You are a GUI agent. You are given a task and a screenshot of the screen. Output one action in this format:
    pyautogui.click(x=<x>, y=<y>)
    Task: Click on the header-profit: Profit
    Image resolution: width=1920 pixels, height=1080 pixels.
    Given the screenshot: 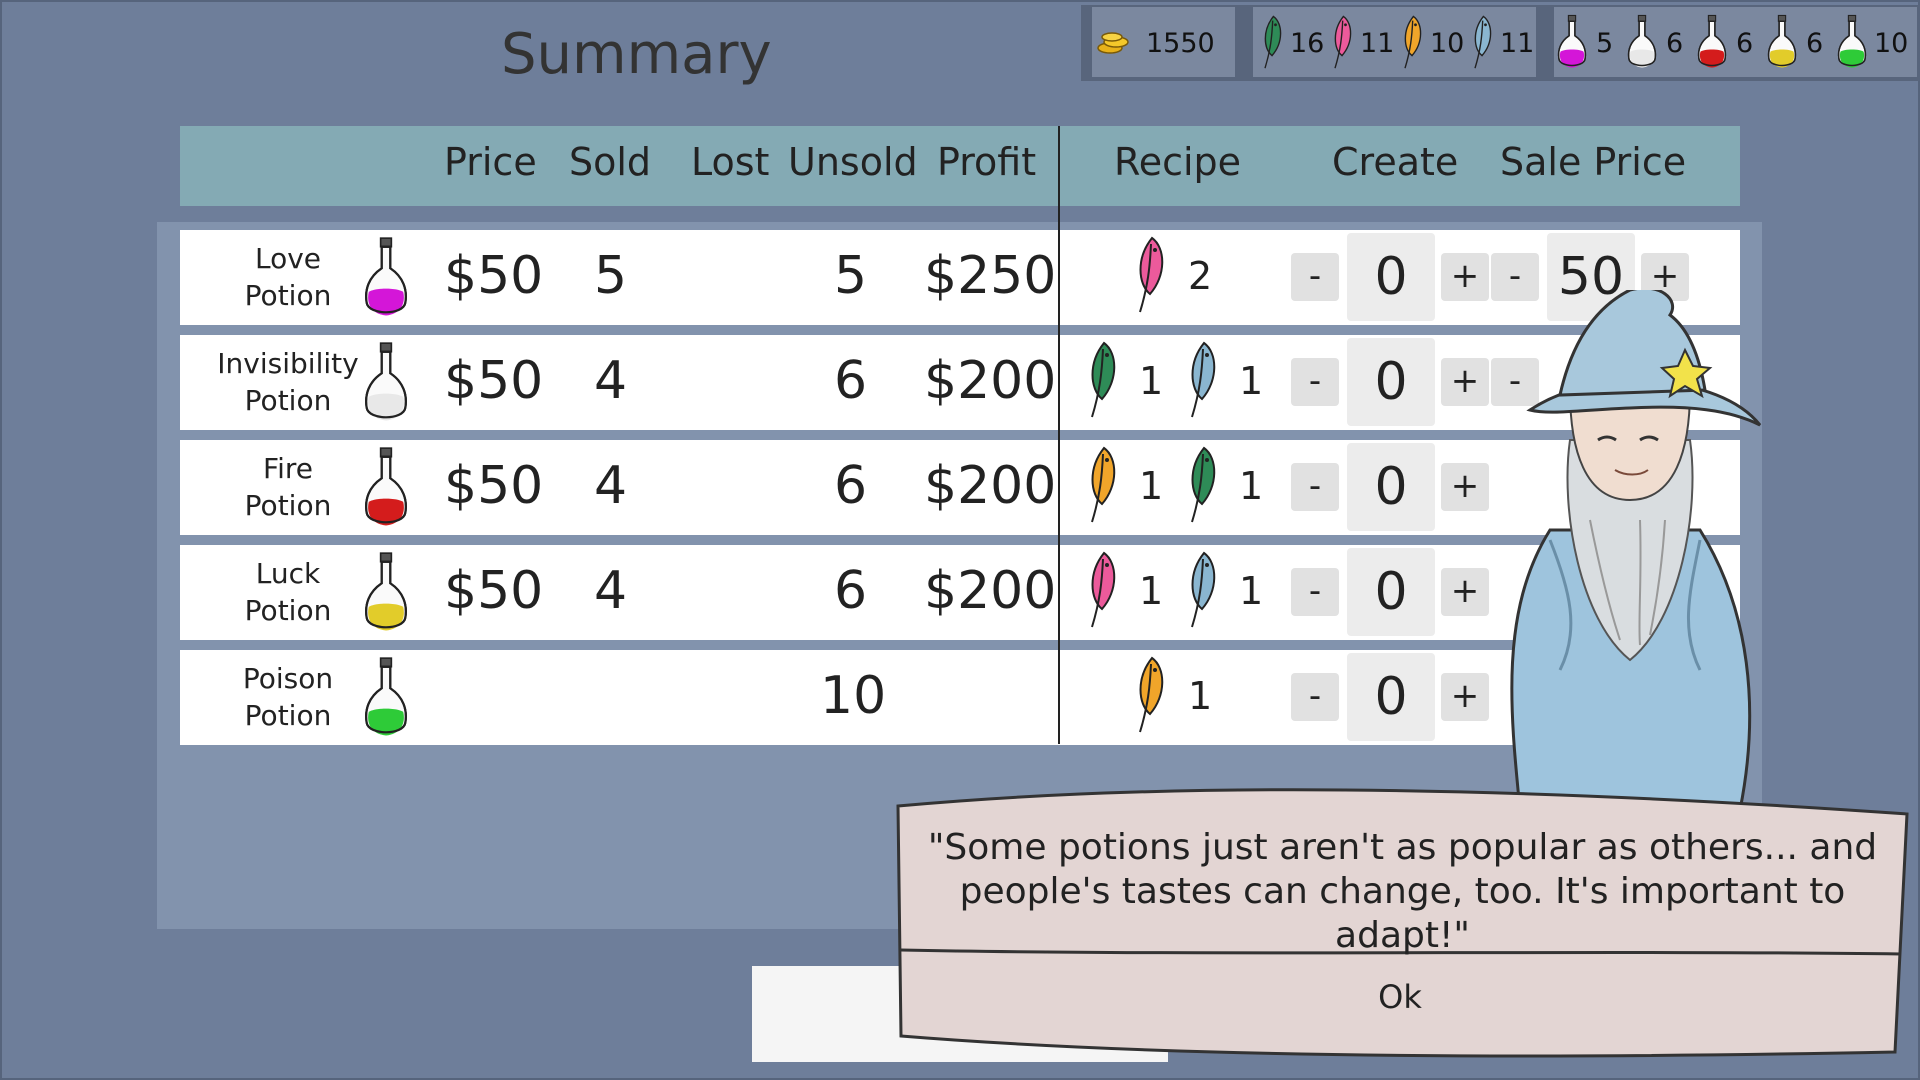 What is the action you would take?
    pyautogui.click(x=987, y=162)
    